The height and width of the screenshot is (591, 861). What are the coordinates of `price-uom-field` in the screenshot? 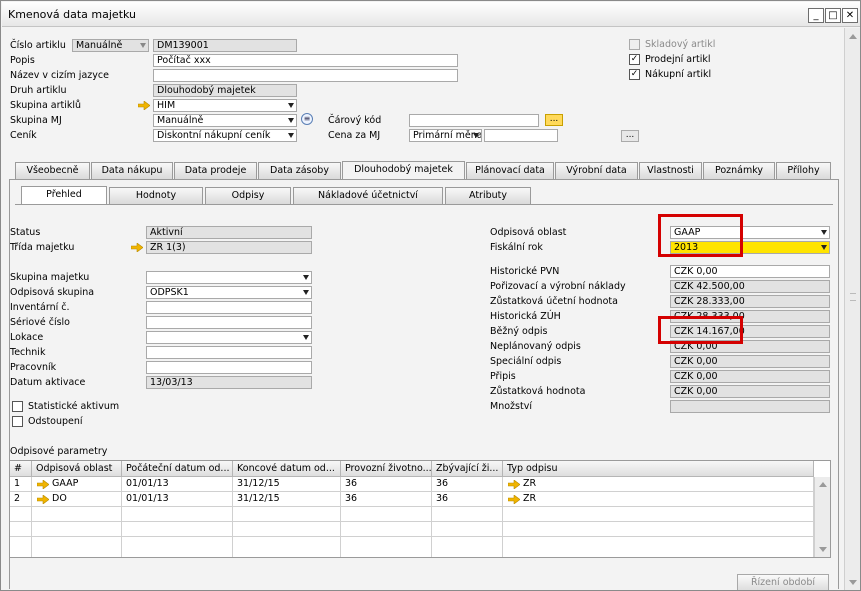 It's located at (521, 135).